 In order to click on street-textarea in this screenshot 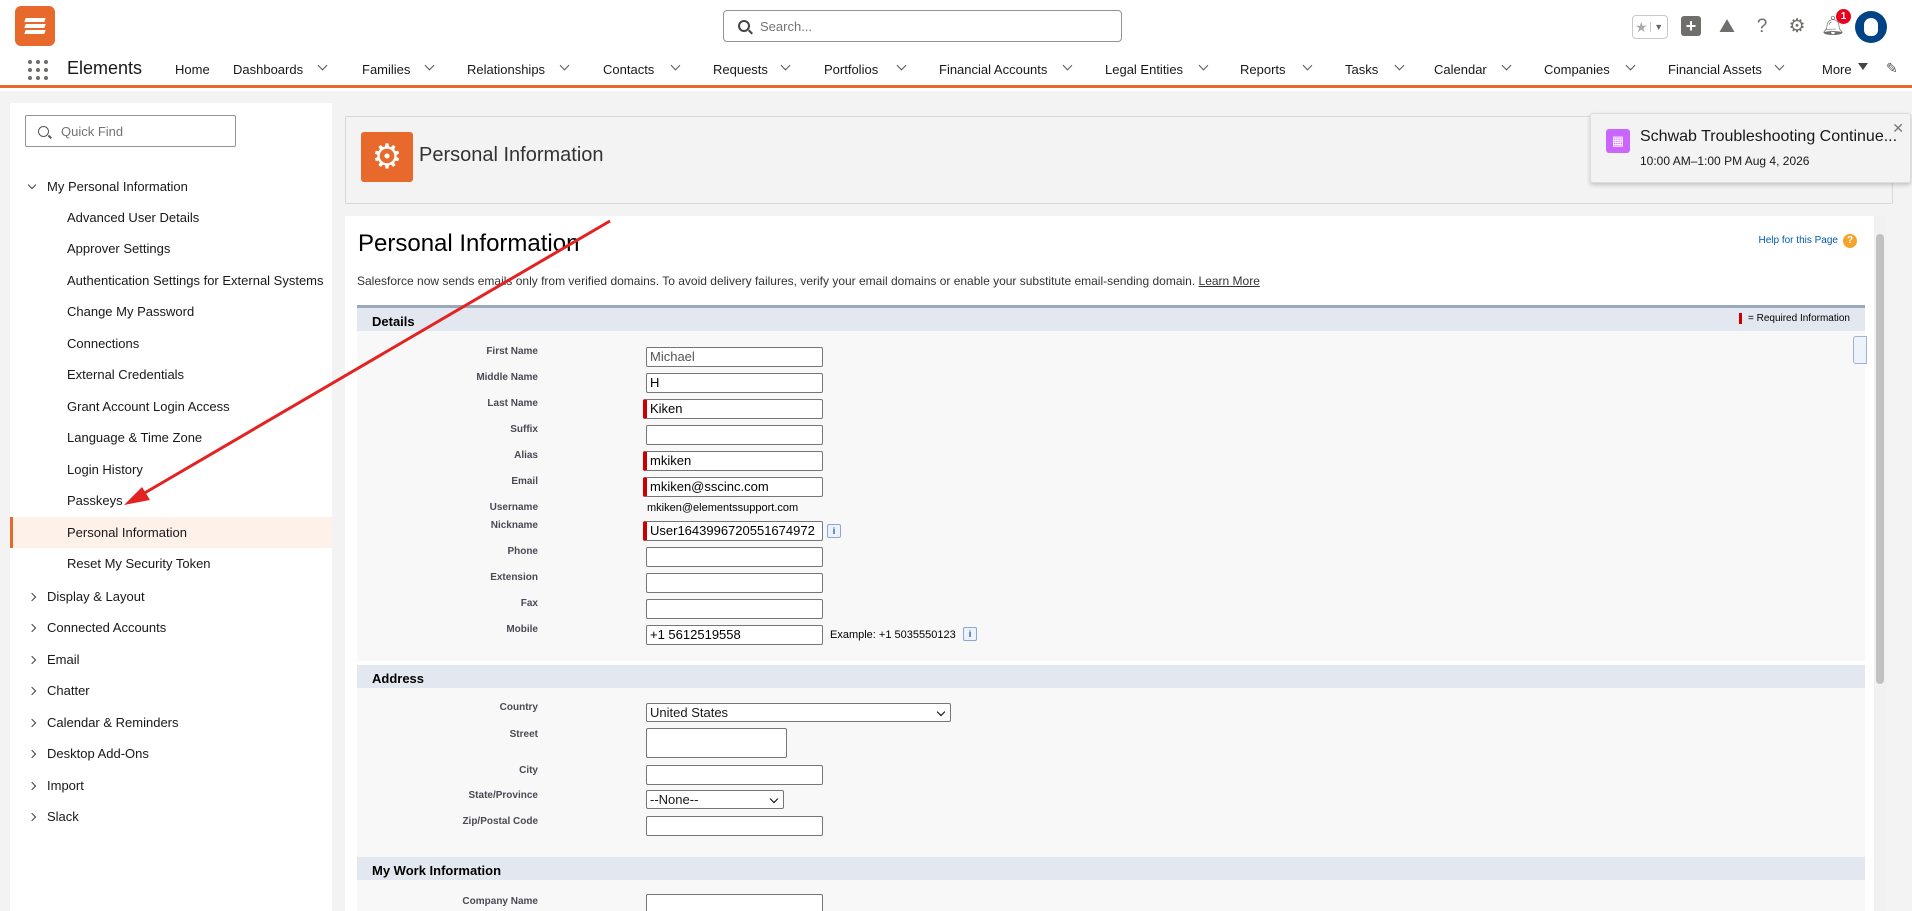, I will do `click(716, 743)`.